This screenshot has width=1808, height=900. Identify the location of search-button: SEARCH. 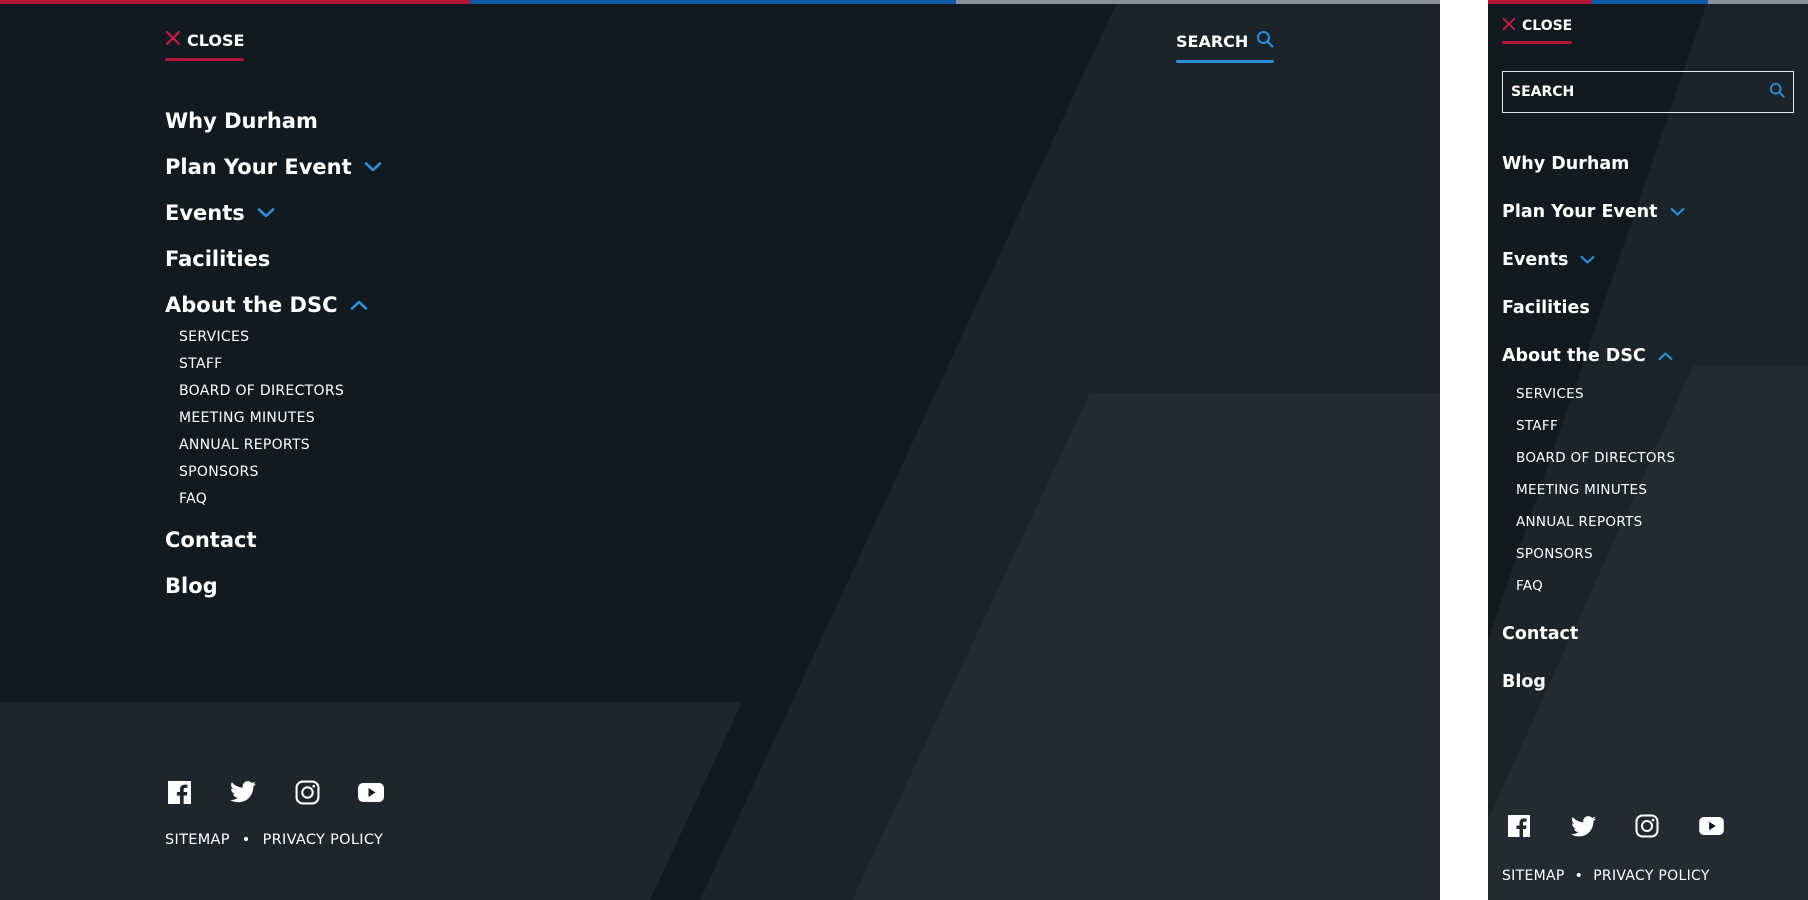
(1225, 46).